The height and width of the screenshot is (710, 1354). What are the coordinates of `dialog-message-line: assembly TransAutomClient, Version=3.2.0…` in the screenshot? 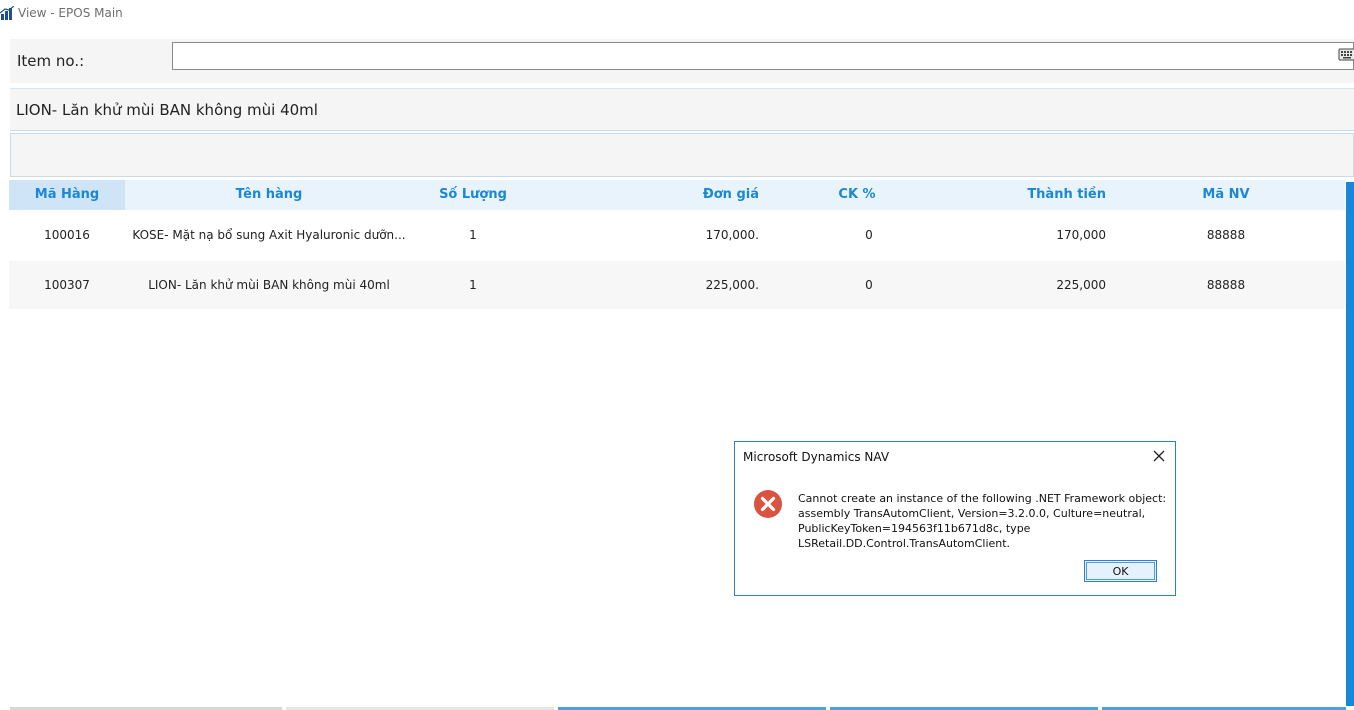 It's located at (972, 513).